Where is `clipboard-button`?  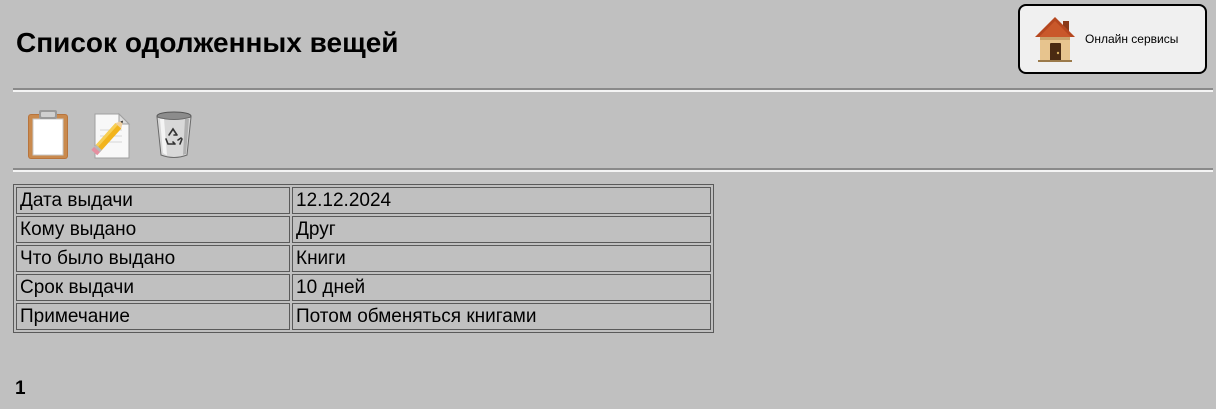 clipboard-button is located at coordinates (48, 134).